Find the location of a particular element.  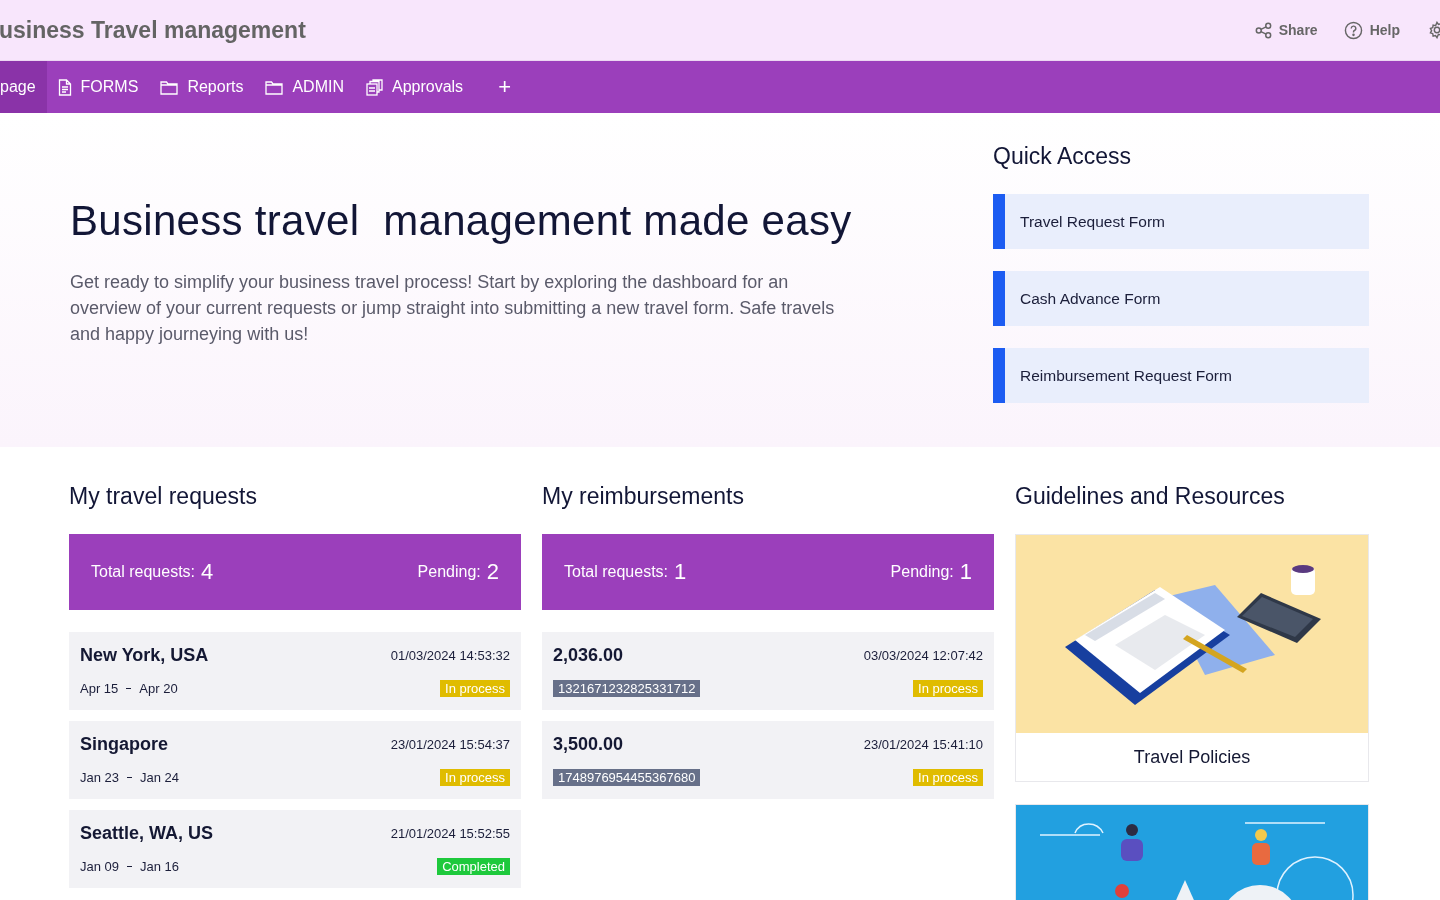

quick-access-link: Reimbursement Request Form is located at coordinates (1181, 375).